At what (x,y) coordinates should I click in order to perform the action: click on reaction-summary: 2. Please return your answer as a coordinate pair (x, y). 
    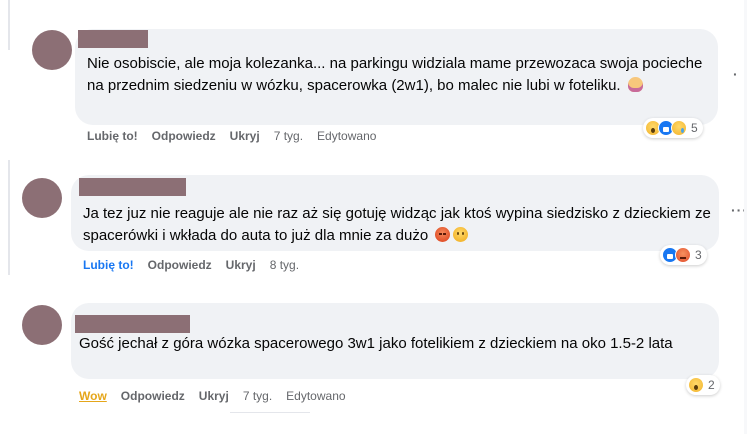
    Looking at the image, I should click on (703, 385).